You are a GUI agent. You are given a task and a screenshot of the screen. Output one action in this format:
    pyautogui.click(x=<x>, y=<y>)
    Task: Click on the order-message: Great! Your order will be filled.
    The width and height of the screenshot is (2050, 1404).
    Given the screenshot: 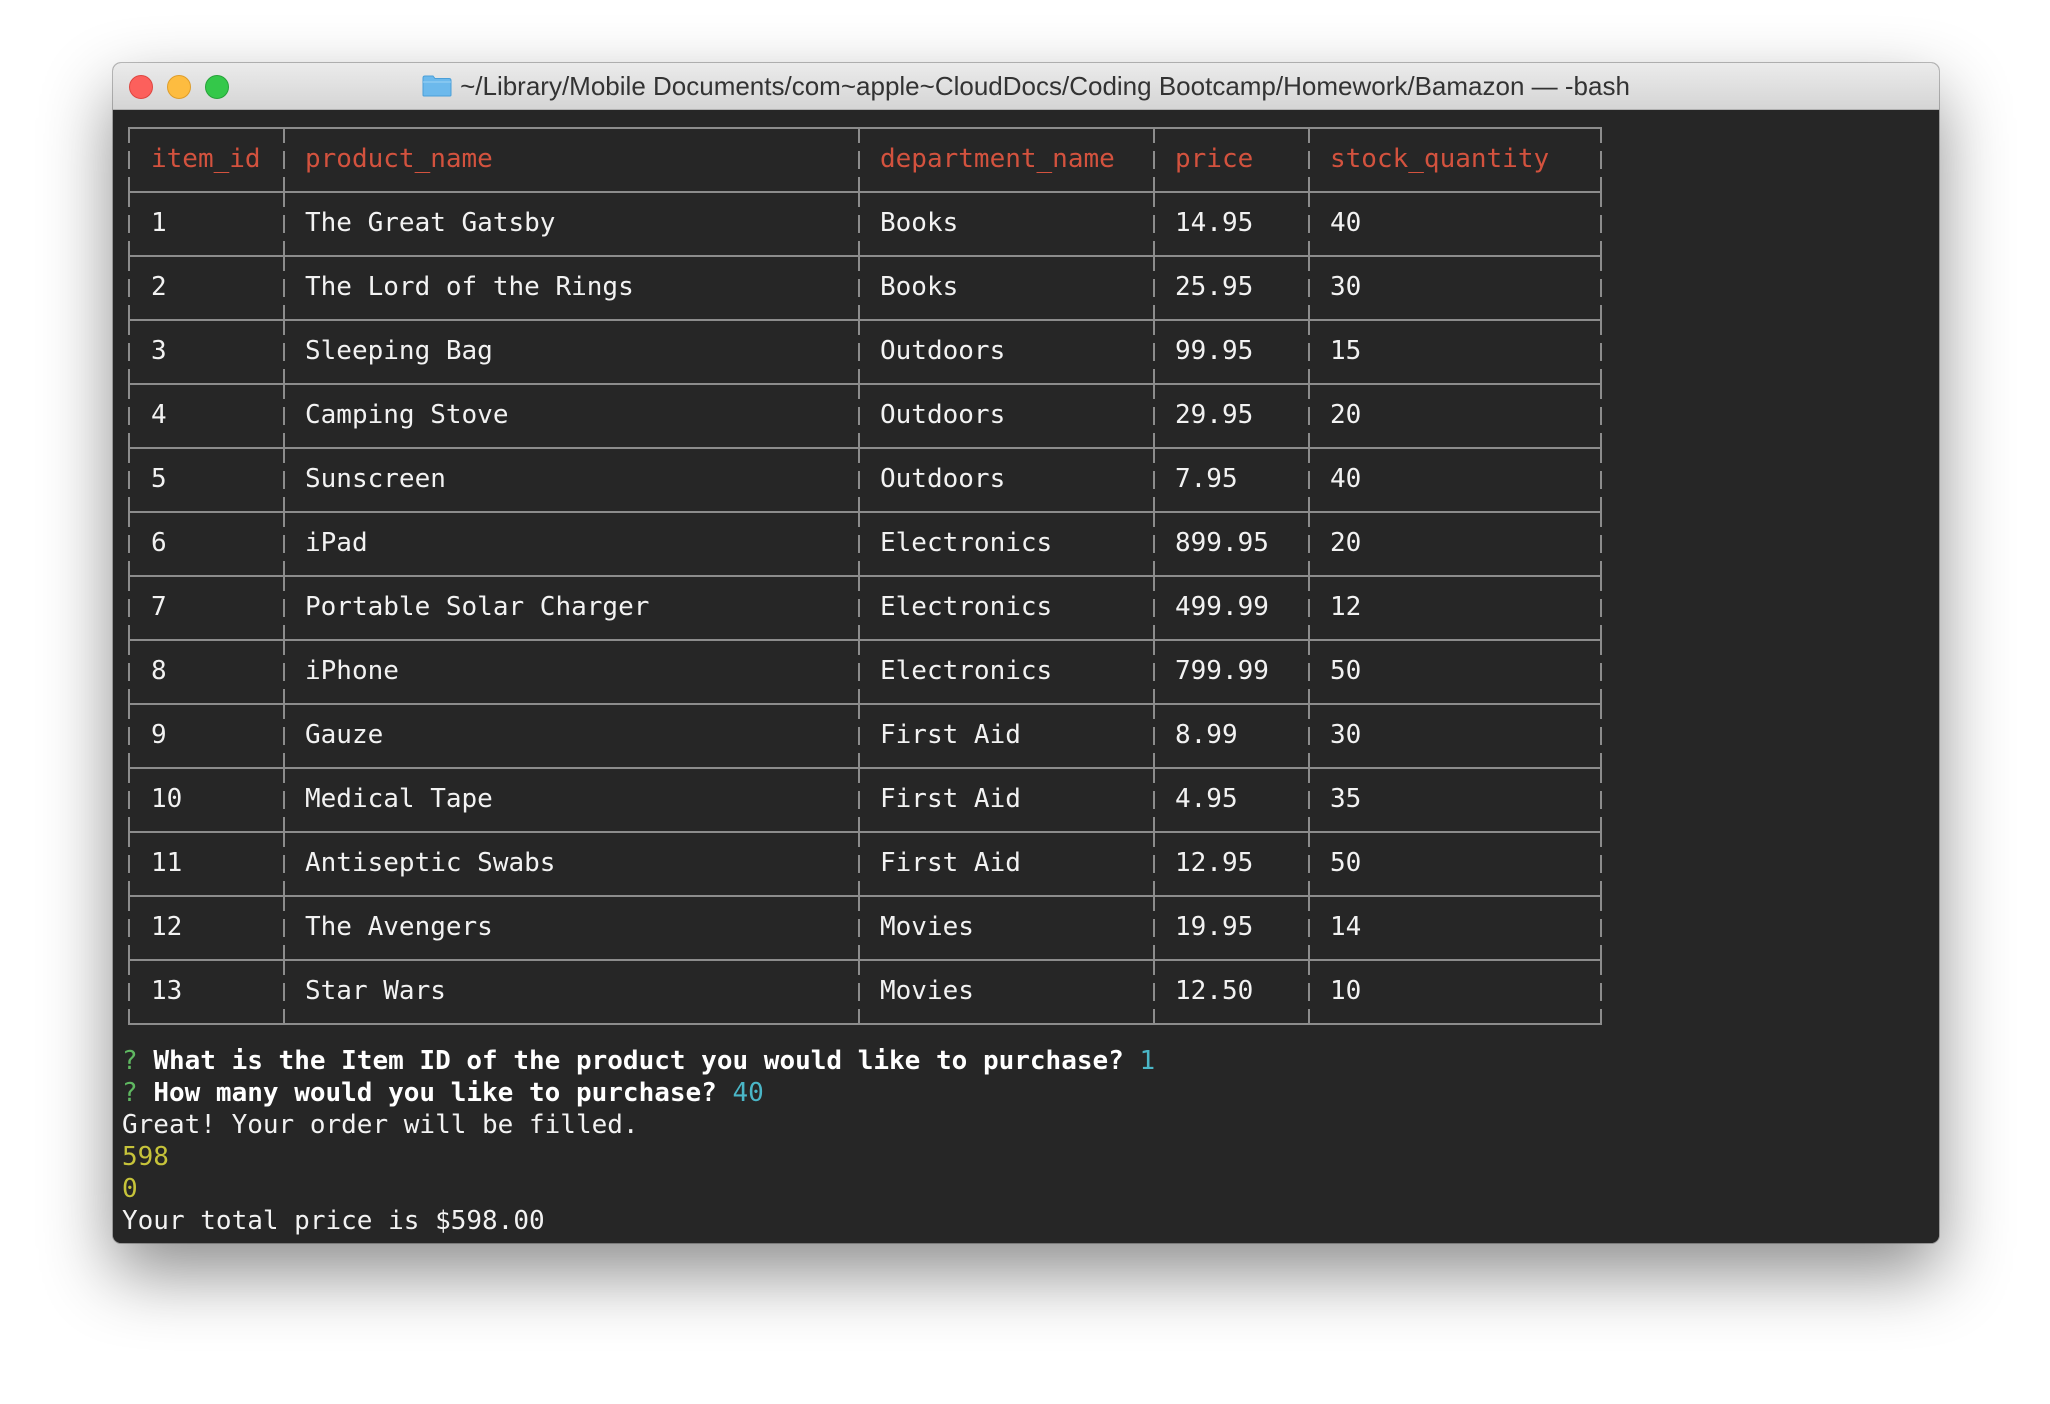 What is the action you would take?
    pyautogui.click(x=380, y=1125)
    